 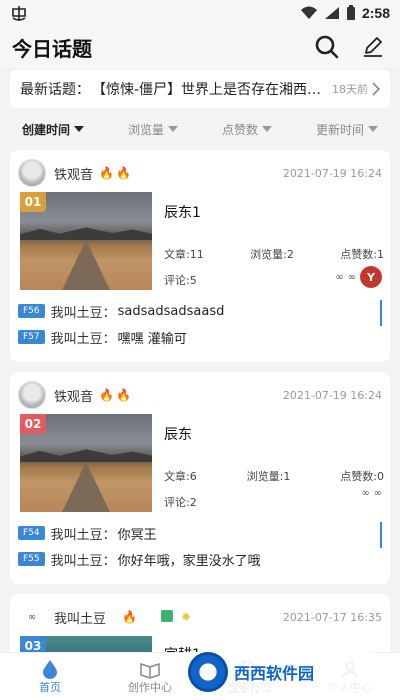 I want to click on comment-row: F55 我叫土豆： 你好年哦，家里没水了哦, so click(x=198, y=559).